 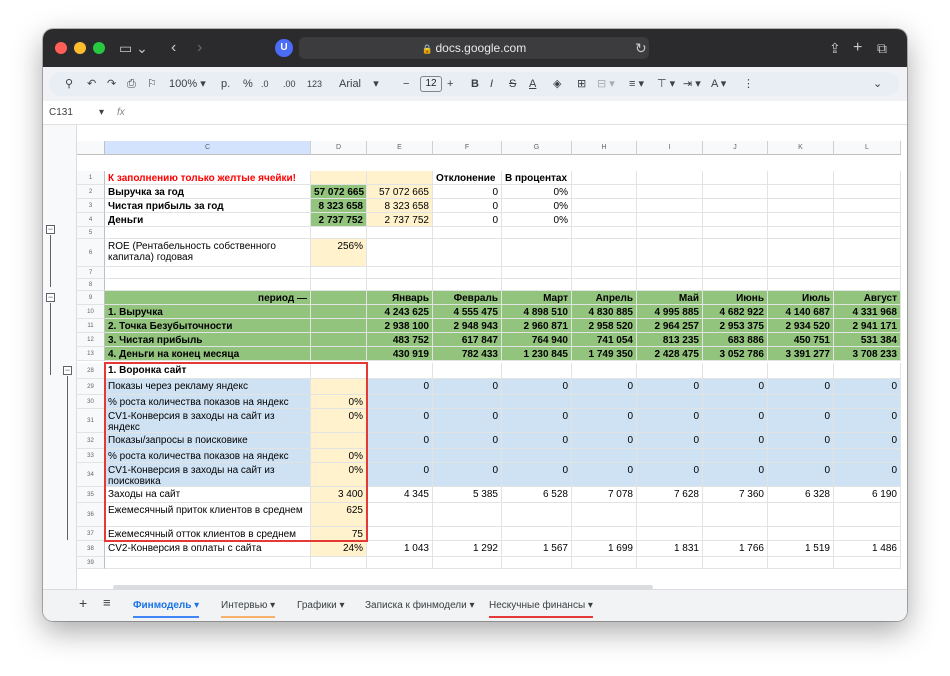 I want to click on sheet-tab-3: Графики ▾, so click(x=321, y=607).